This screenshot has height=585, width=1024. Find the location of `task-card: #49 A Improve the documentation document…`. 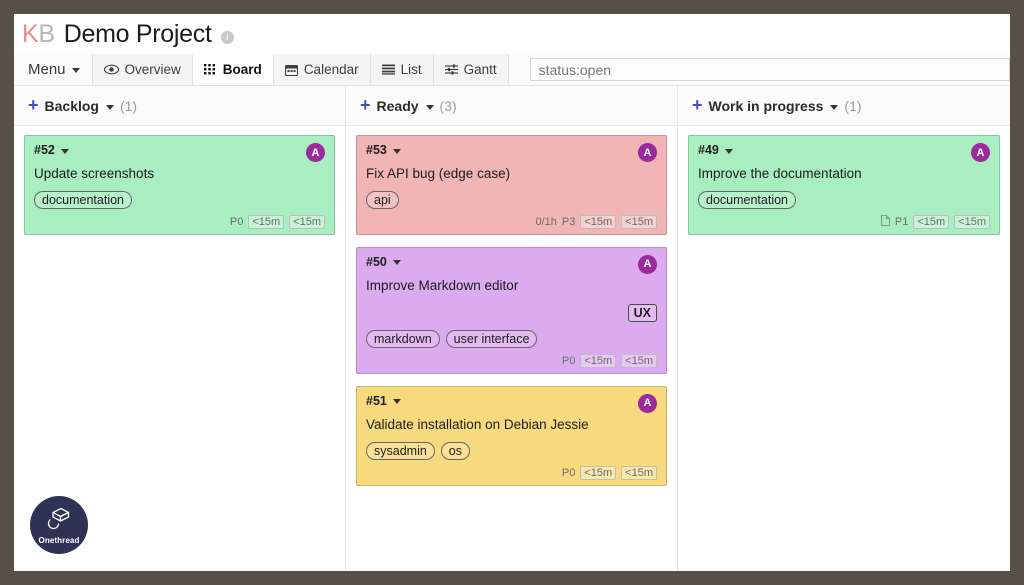

task-card: #49 A Improve the documentation document… is located at coordinates (844, 185).